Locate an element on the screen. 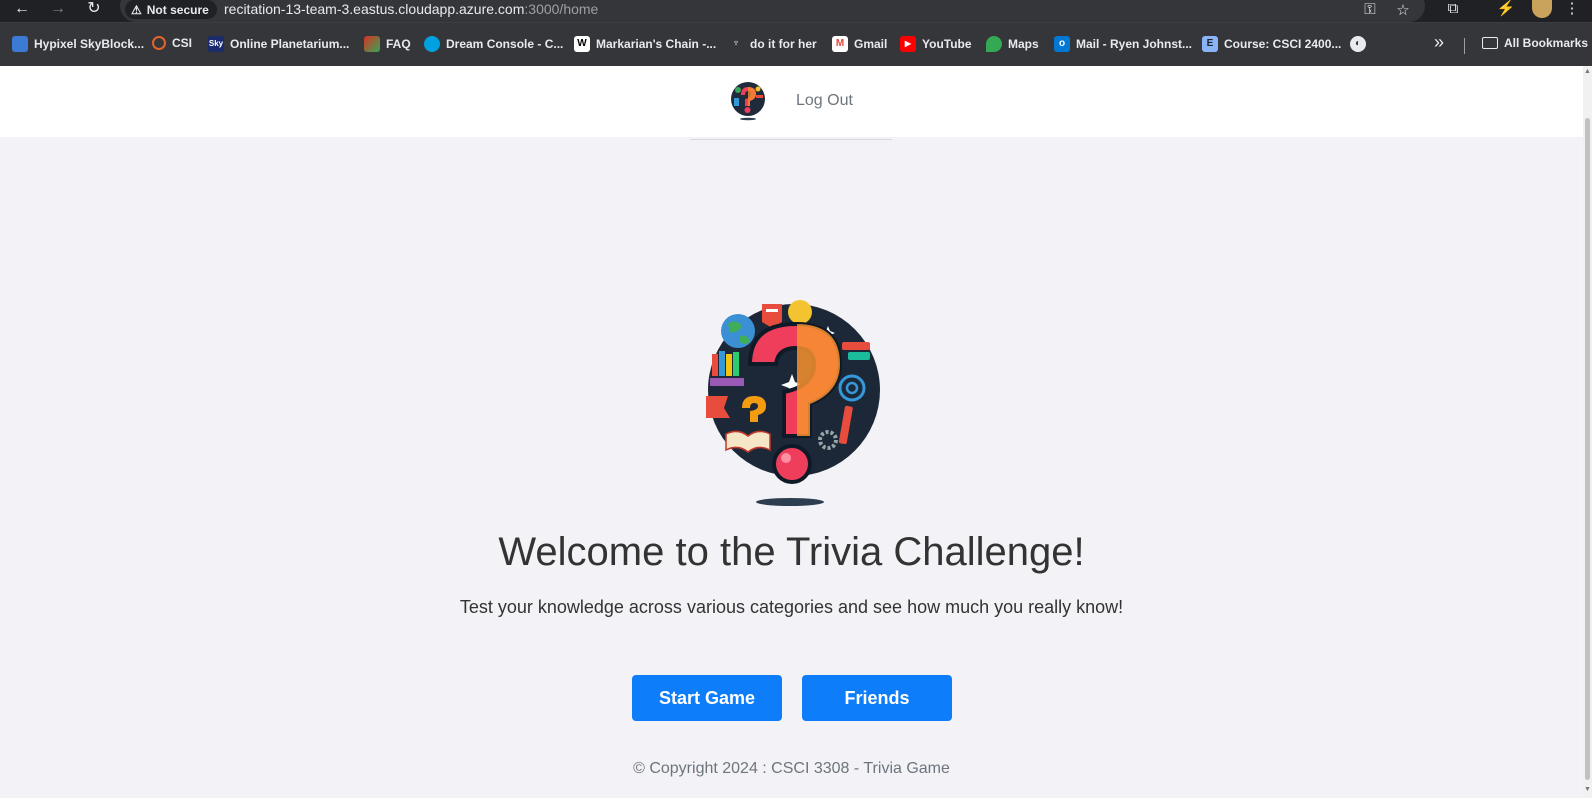 The height and width of the screenshot is (798, 1592). globe-icon: ◐ is located at coordinates (1358, 44).